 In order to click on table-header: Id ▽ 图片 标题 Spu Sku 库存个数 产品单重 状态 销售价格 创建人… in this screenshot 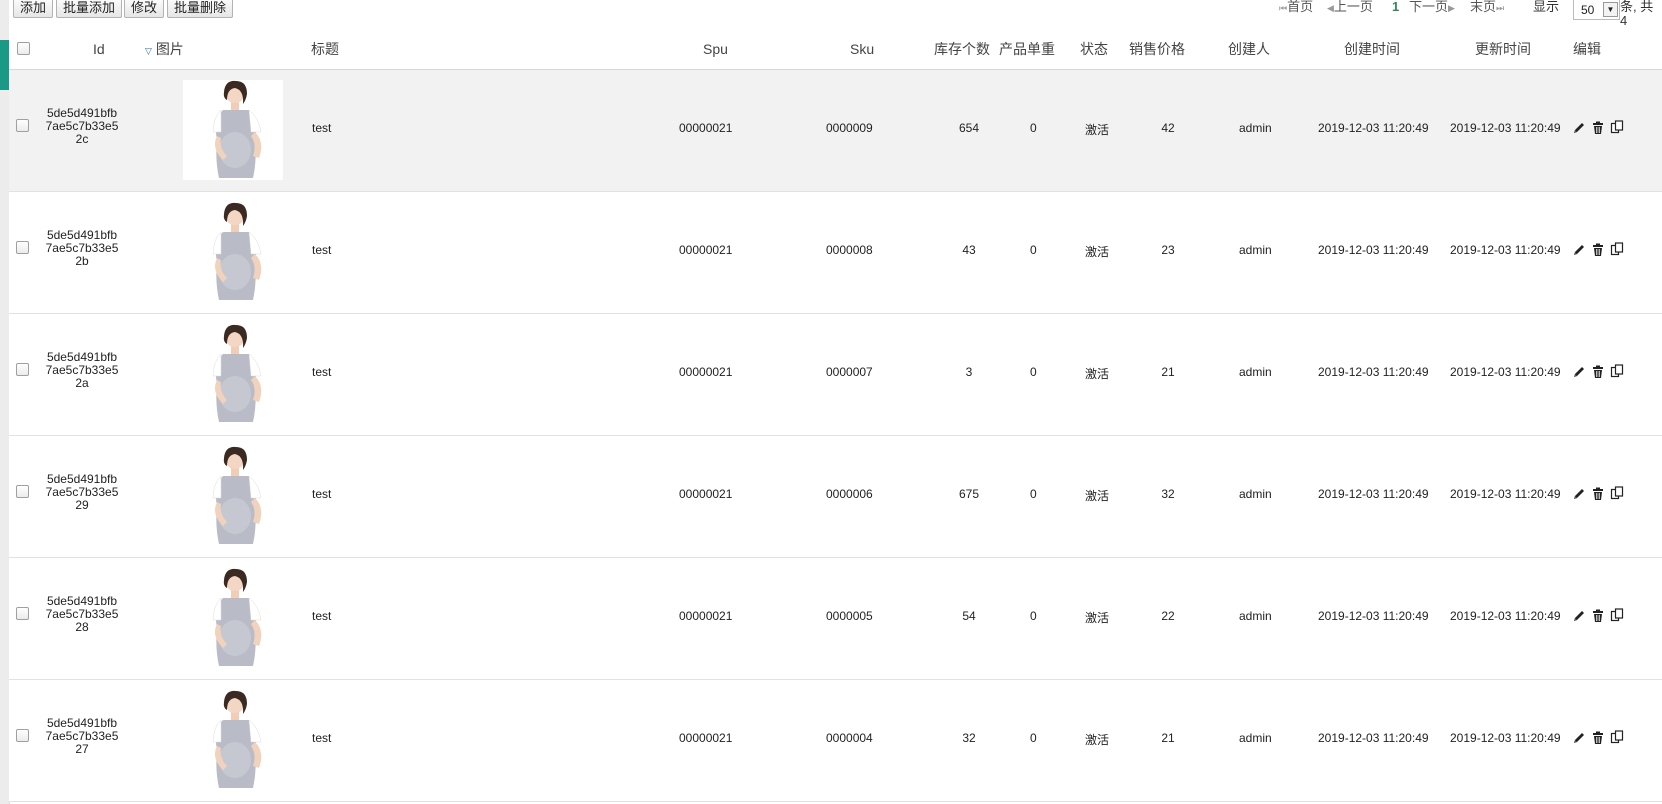, I will do `click(835, 49)`.